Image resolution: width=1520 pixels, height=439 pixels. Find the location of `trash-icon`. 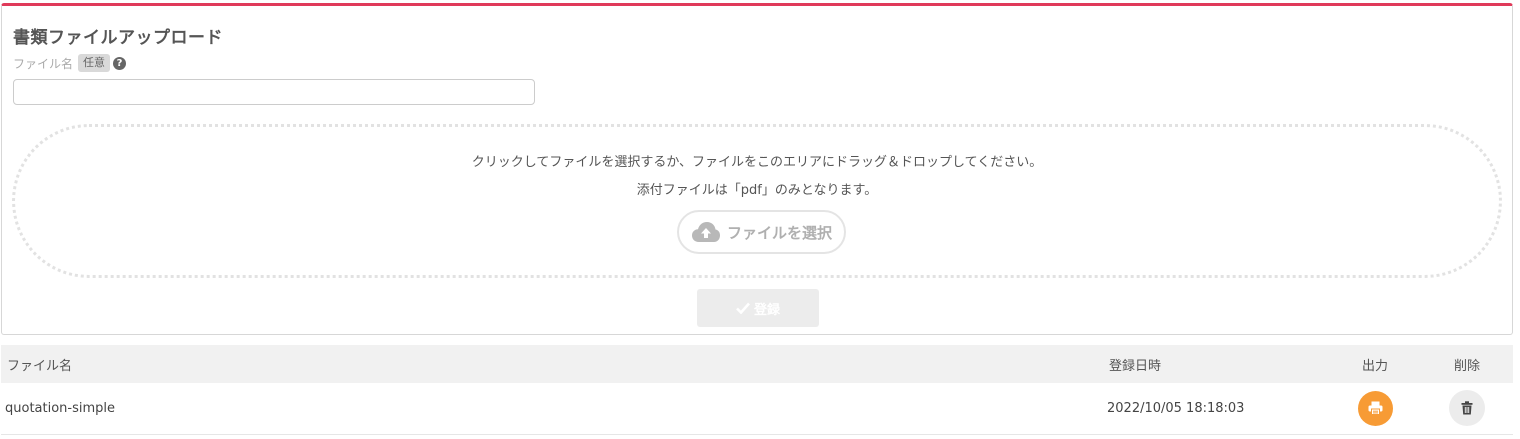

trash-icon is located at coordinates (1467, 408).